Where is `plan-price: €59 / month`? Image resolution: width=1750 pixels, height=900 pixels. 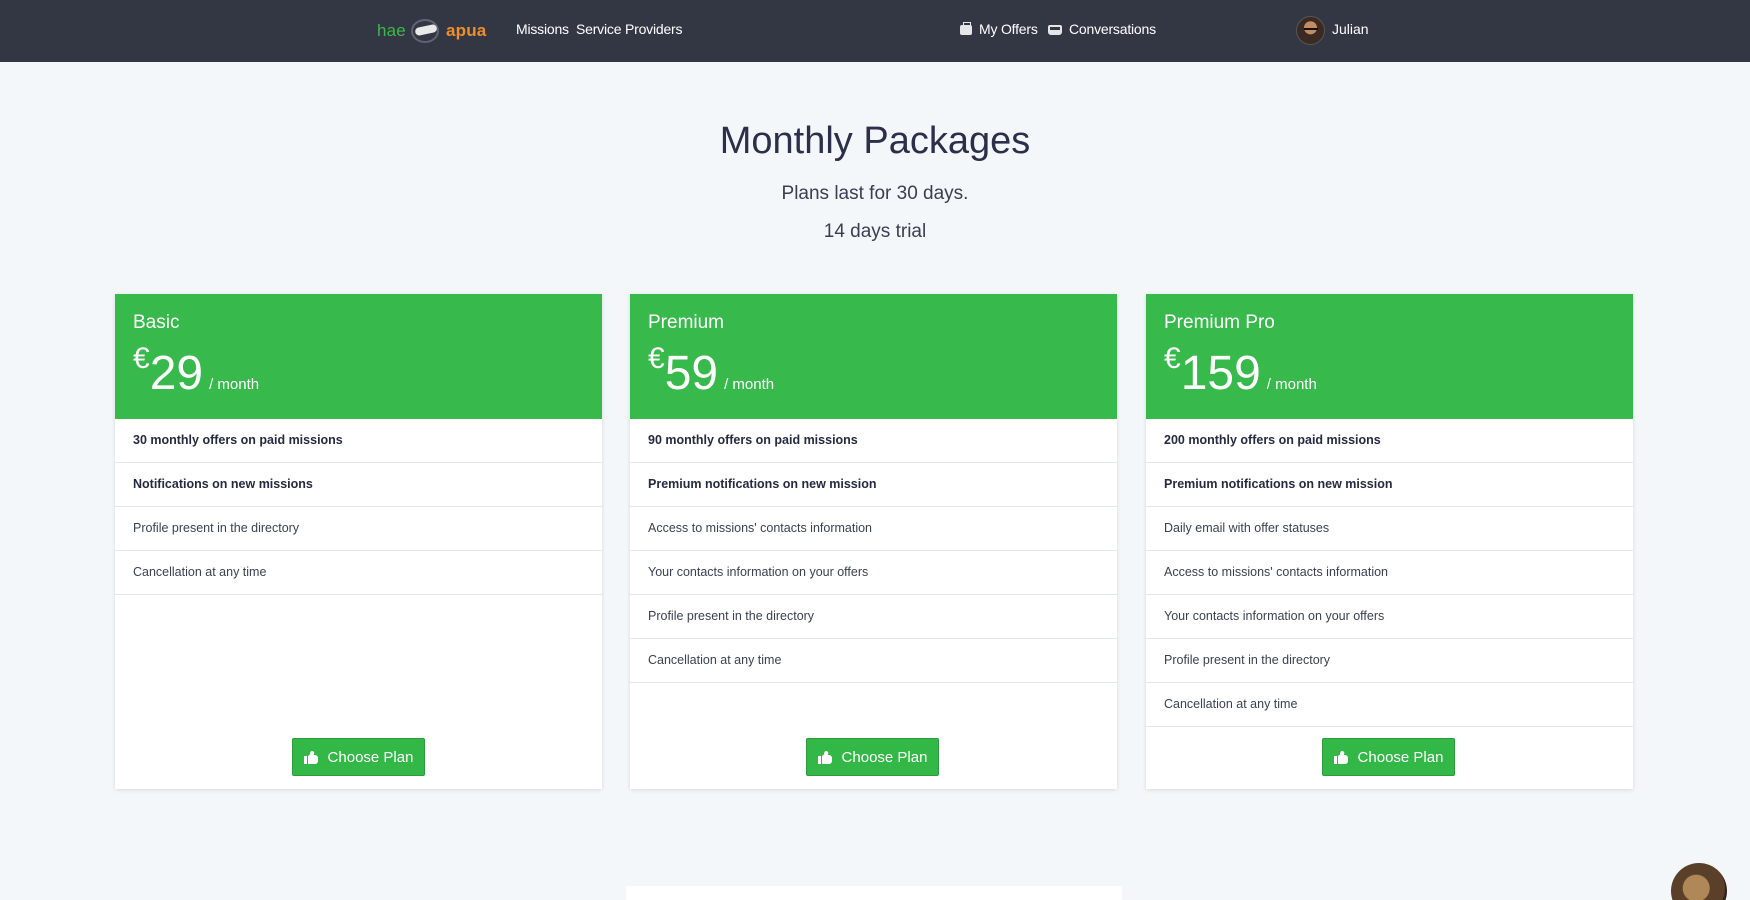 plan-price: €59 / month is located at coordinates (711, 371).